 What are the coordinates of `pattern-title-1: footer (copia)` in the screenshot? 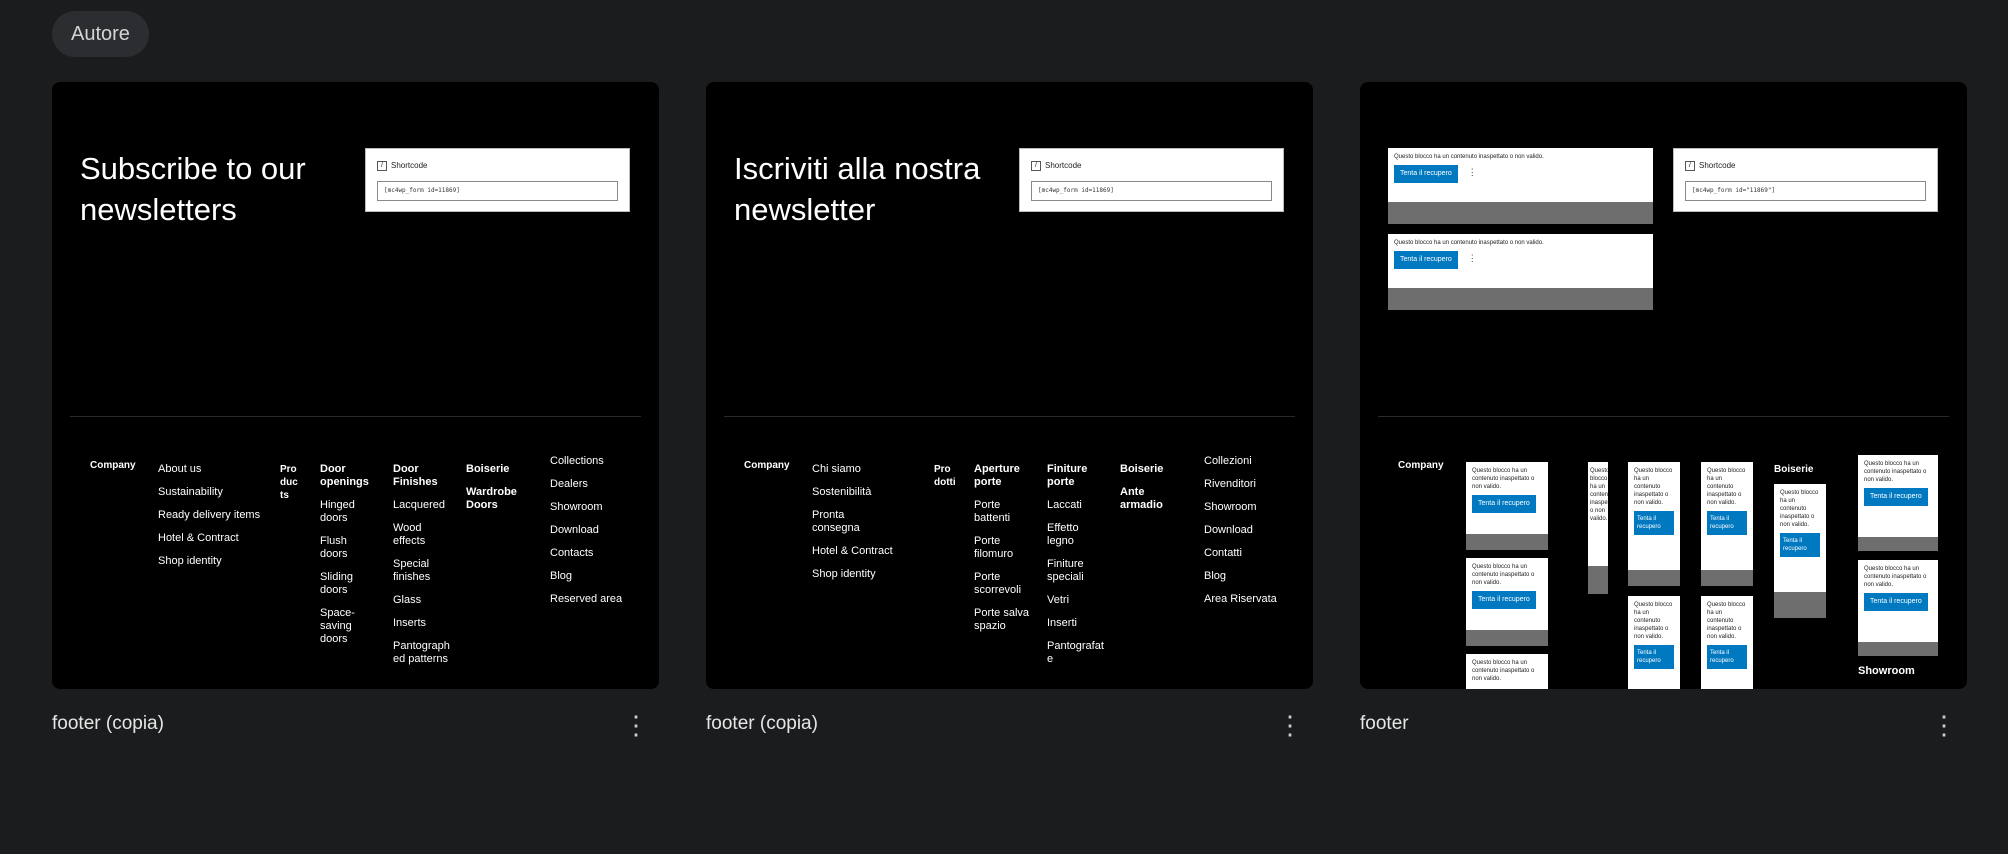 It's located at (108, 724).